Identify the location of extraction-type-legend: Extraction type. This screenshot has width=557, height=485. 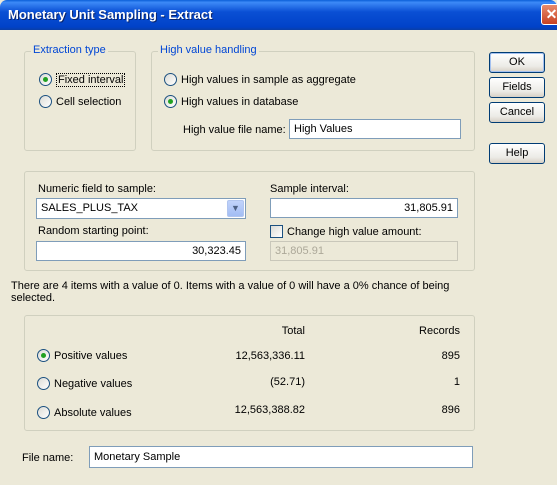
(69, 50).